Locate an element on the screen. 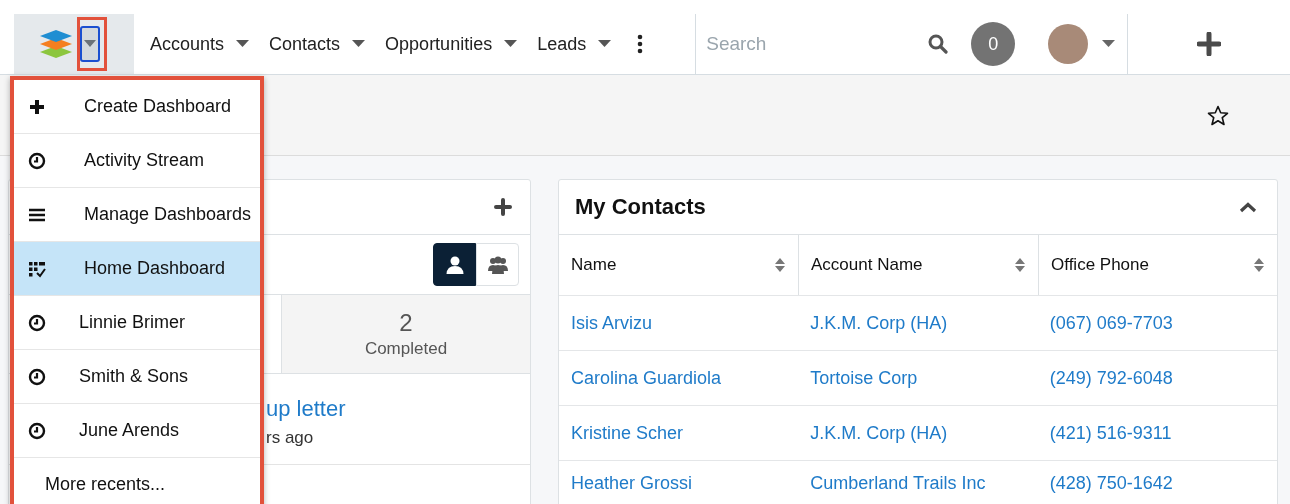 Image resolution: width=1290 pixels, height=504 pixels. menu-item: Create Dashboard is located at coordinates (137, 107).